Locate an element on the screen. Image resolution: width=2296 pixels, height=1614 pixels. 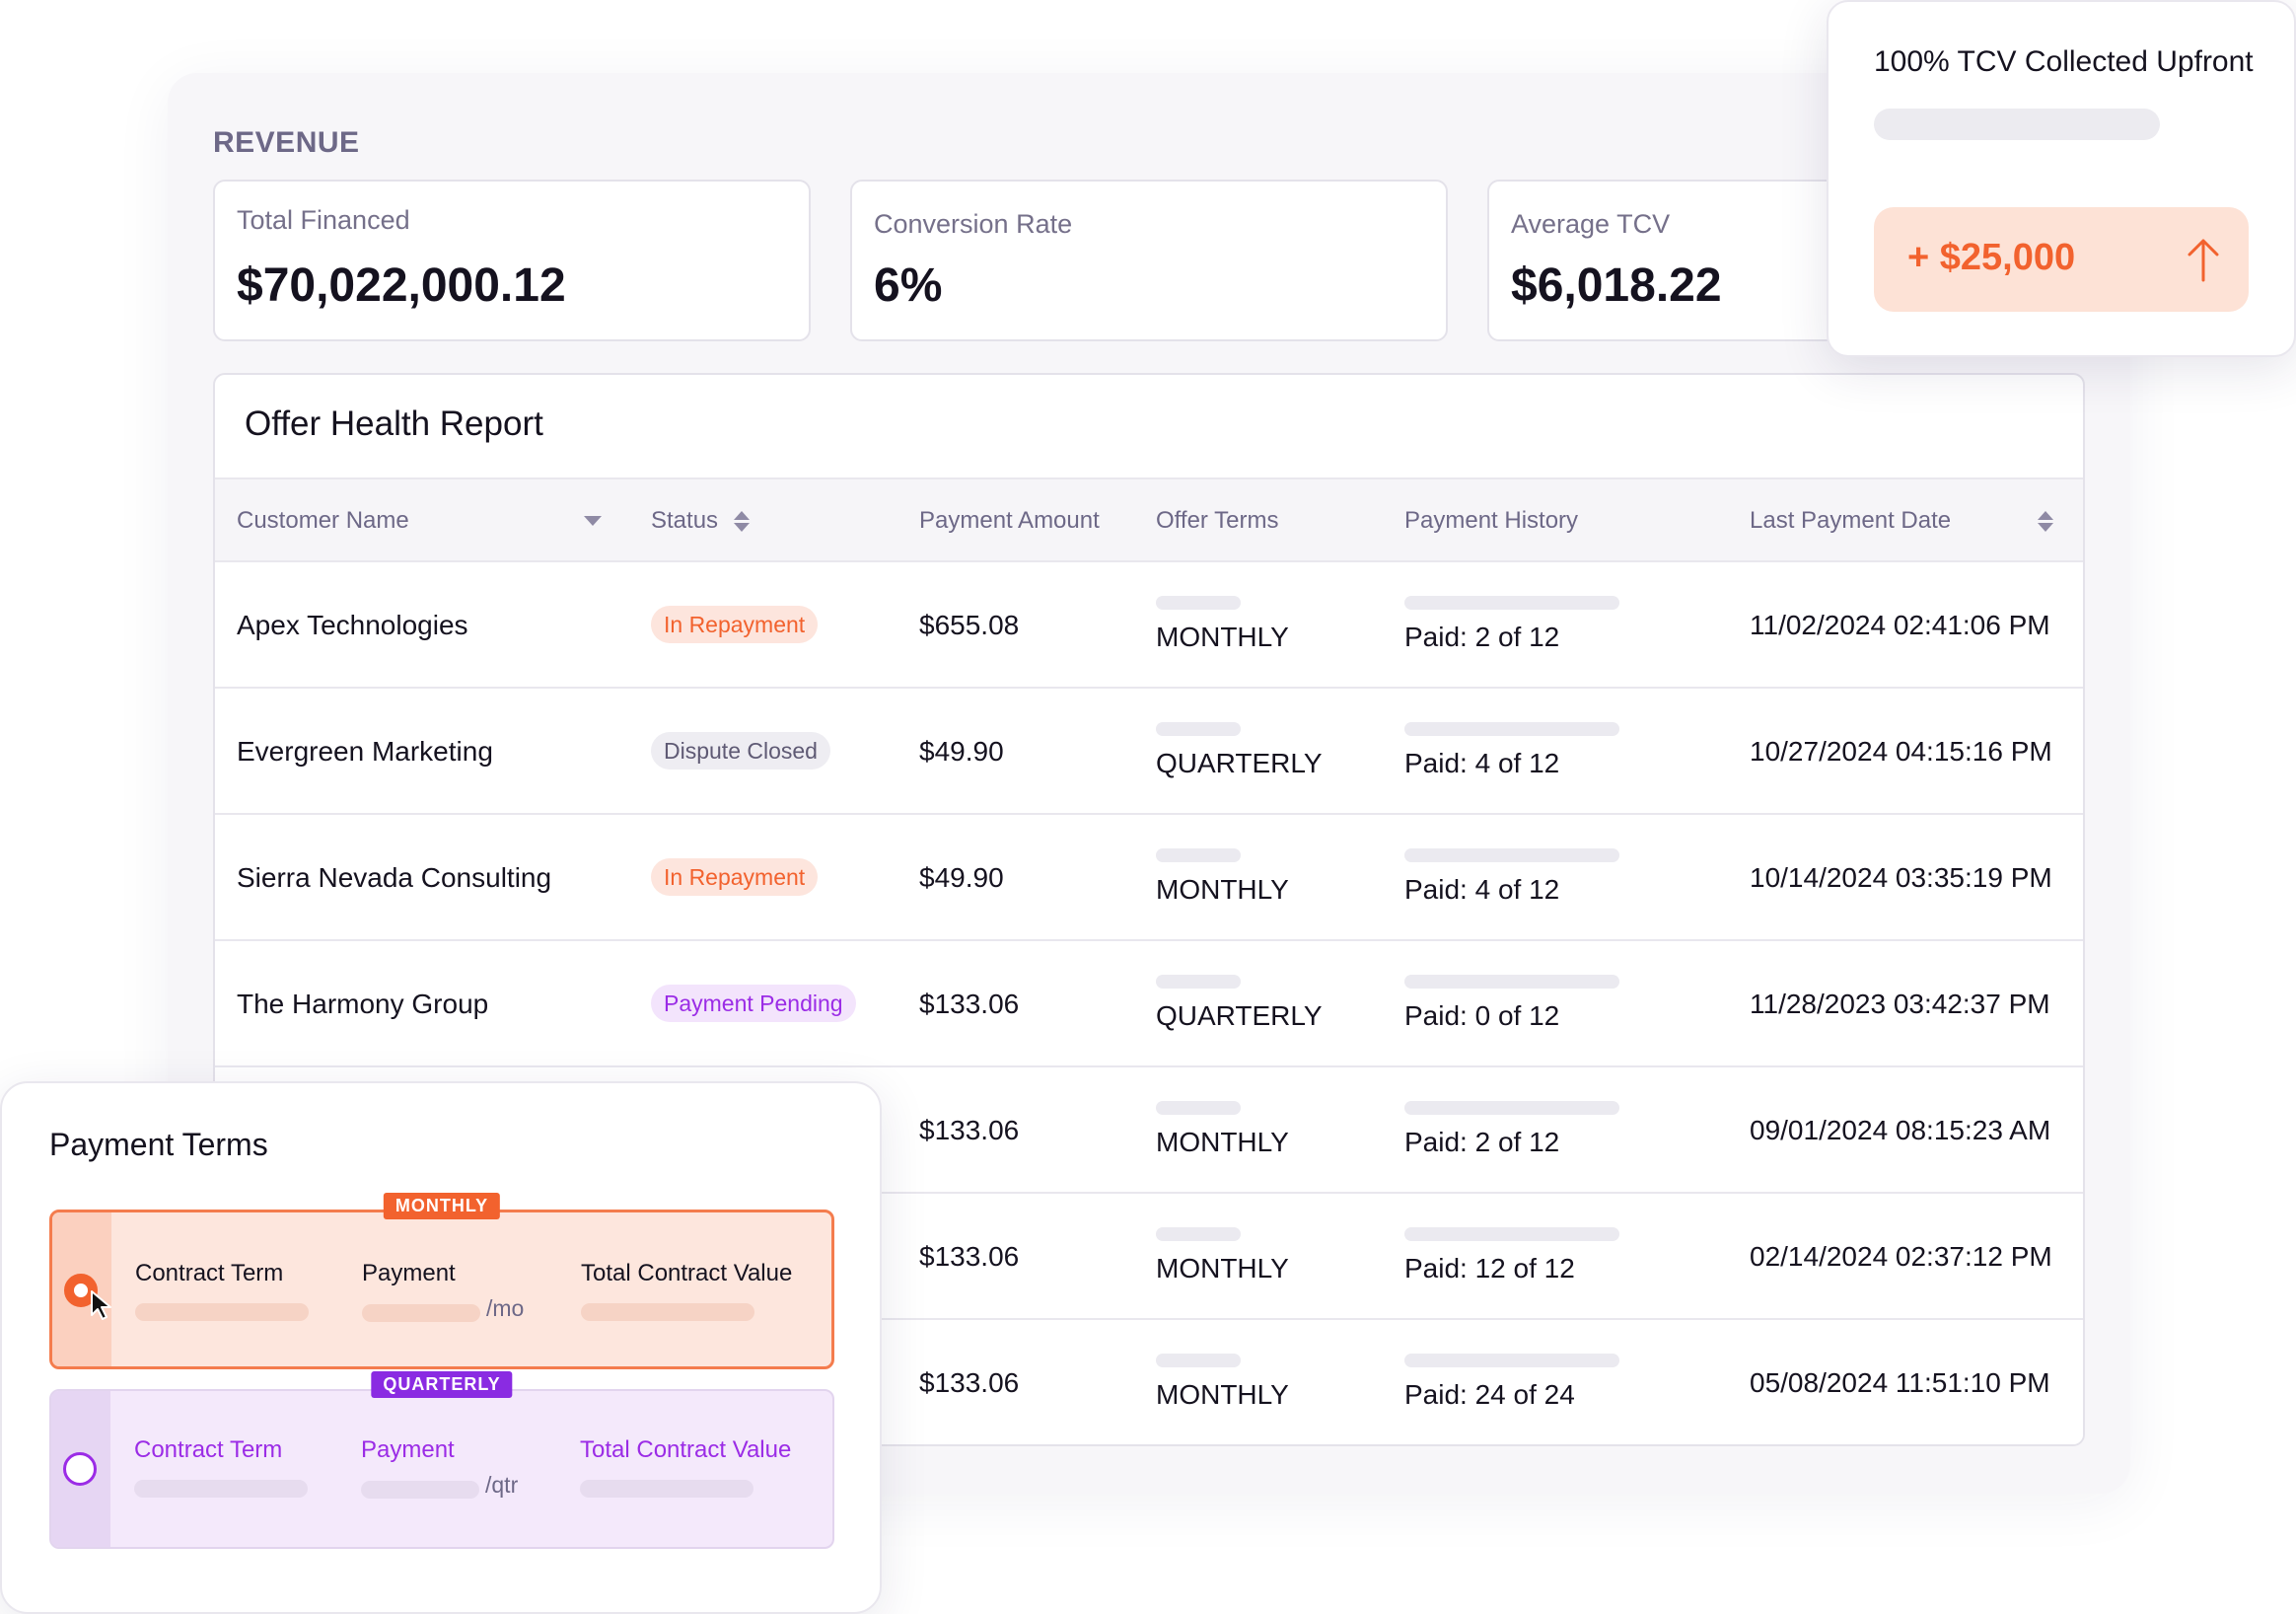
column-header-label: Offer Terms is located at coordinates (1218, 520).